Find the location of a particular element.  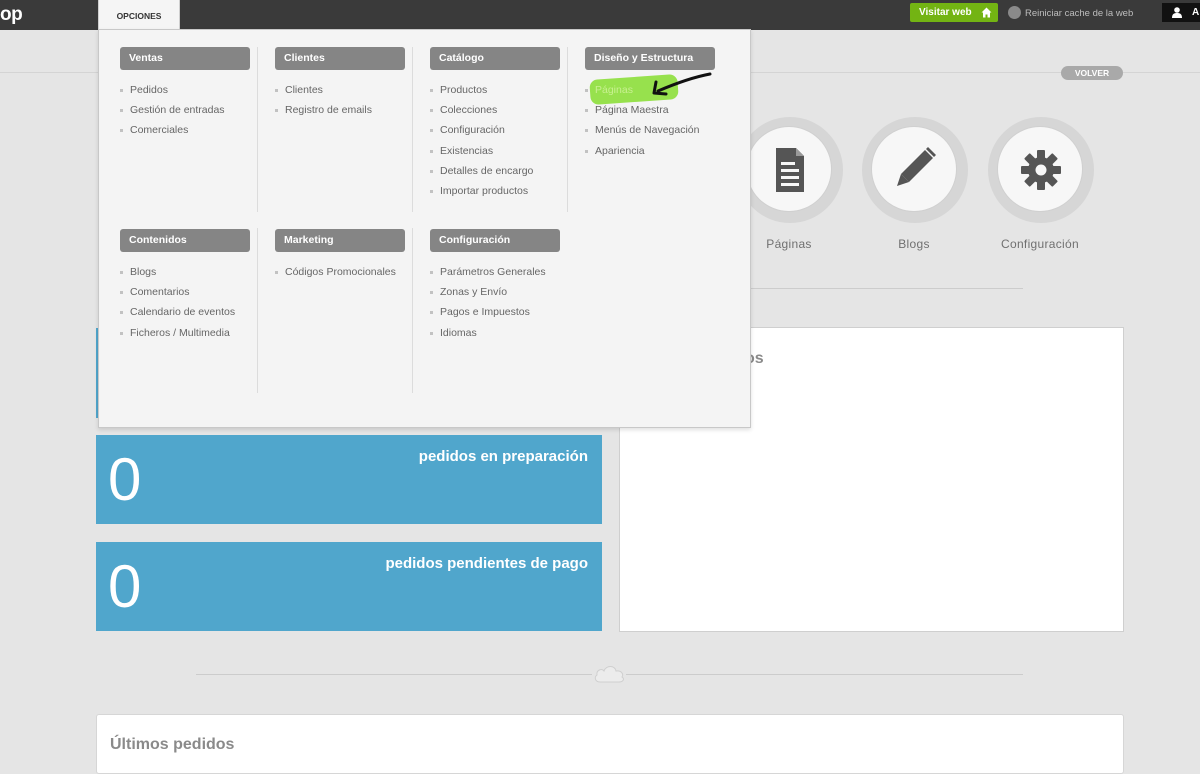

menu-item-detalles-encargo: Detalles de encargo is located at coordinates (495, 171).